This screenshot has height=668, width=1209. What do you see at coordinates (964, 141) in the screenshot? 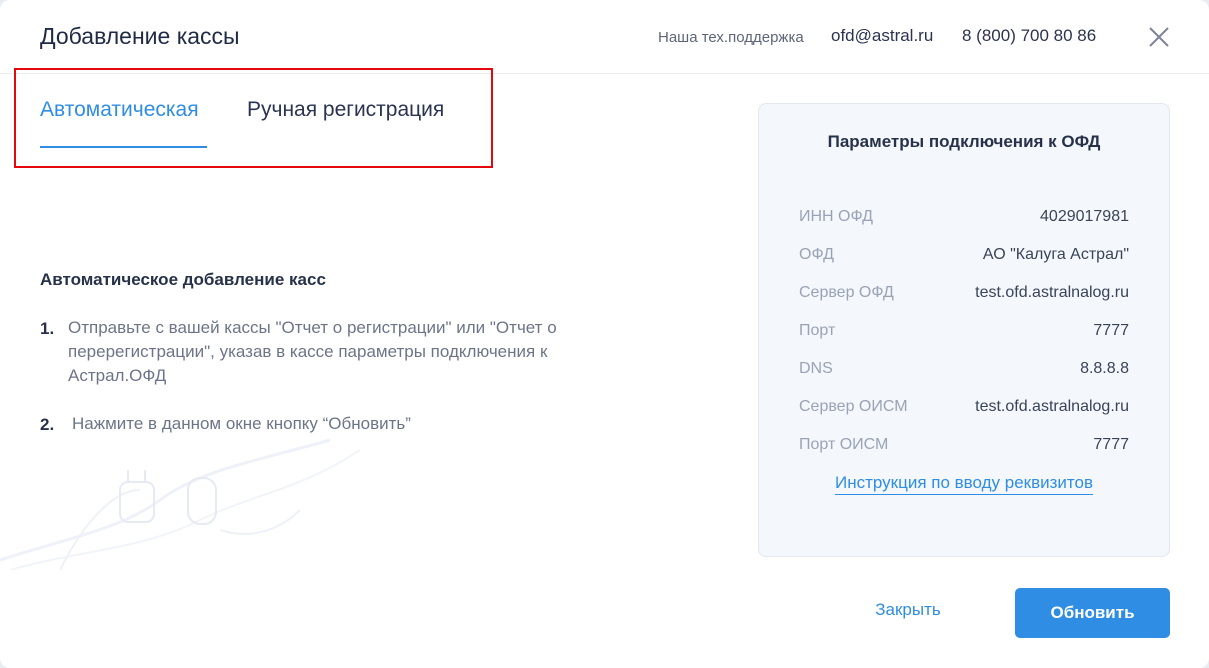
I see `params-title: Параметры подключения к ОФД` at bounding box center [964, 141].